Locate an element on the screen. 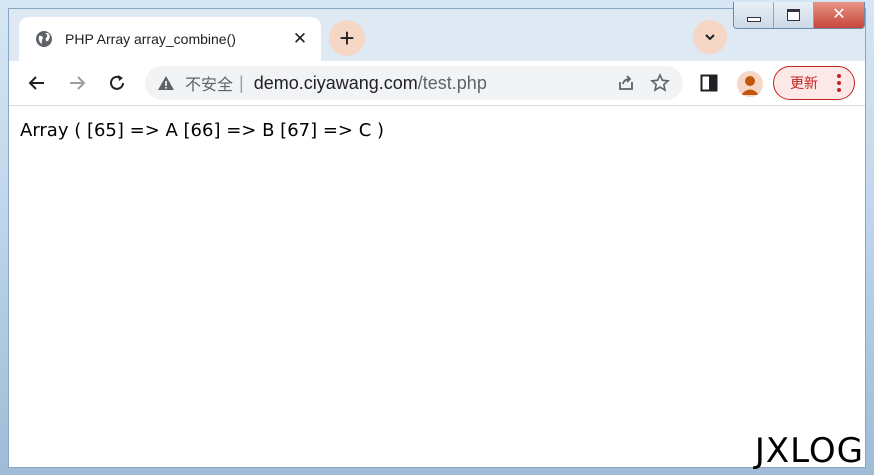 This screenshot has width=874, height=475. update-button: 更新 is located at coordinates (814, 83).